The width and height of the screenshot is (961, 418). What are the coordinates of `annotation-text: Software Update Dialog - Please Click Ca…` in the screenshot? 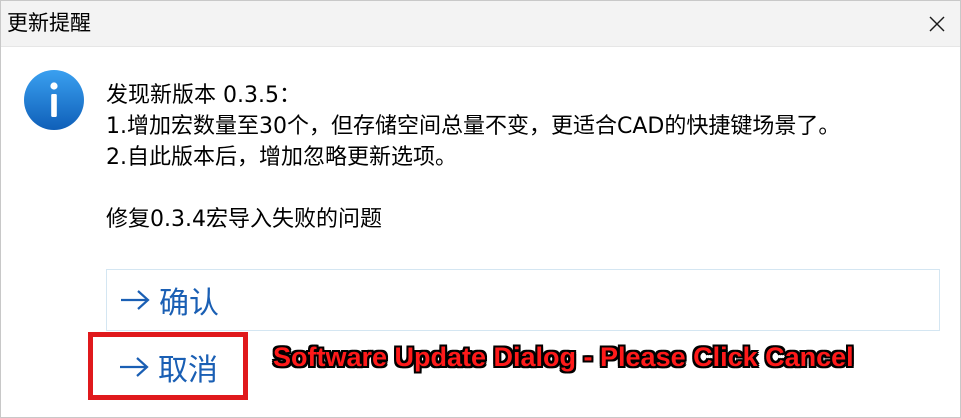 It's located at (563, 357).